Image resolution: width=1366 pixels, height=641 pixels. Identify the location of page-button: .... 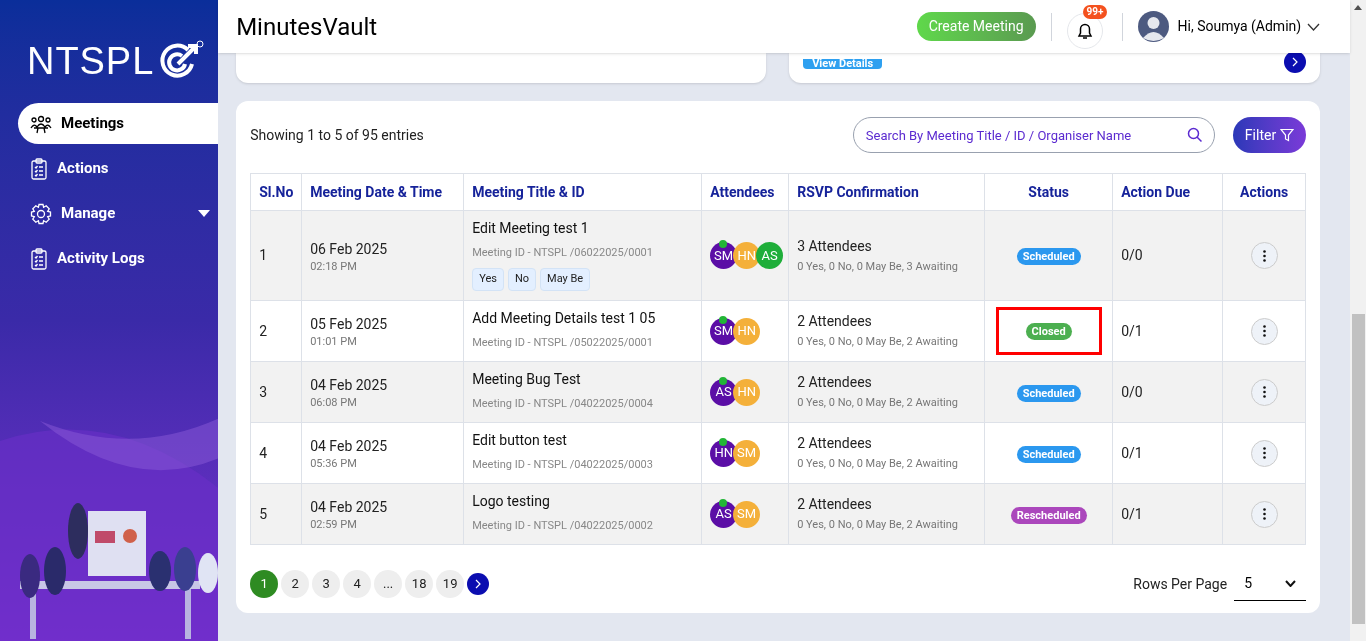
(388, 584).